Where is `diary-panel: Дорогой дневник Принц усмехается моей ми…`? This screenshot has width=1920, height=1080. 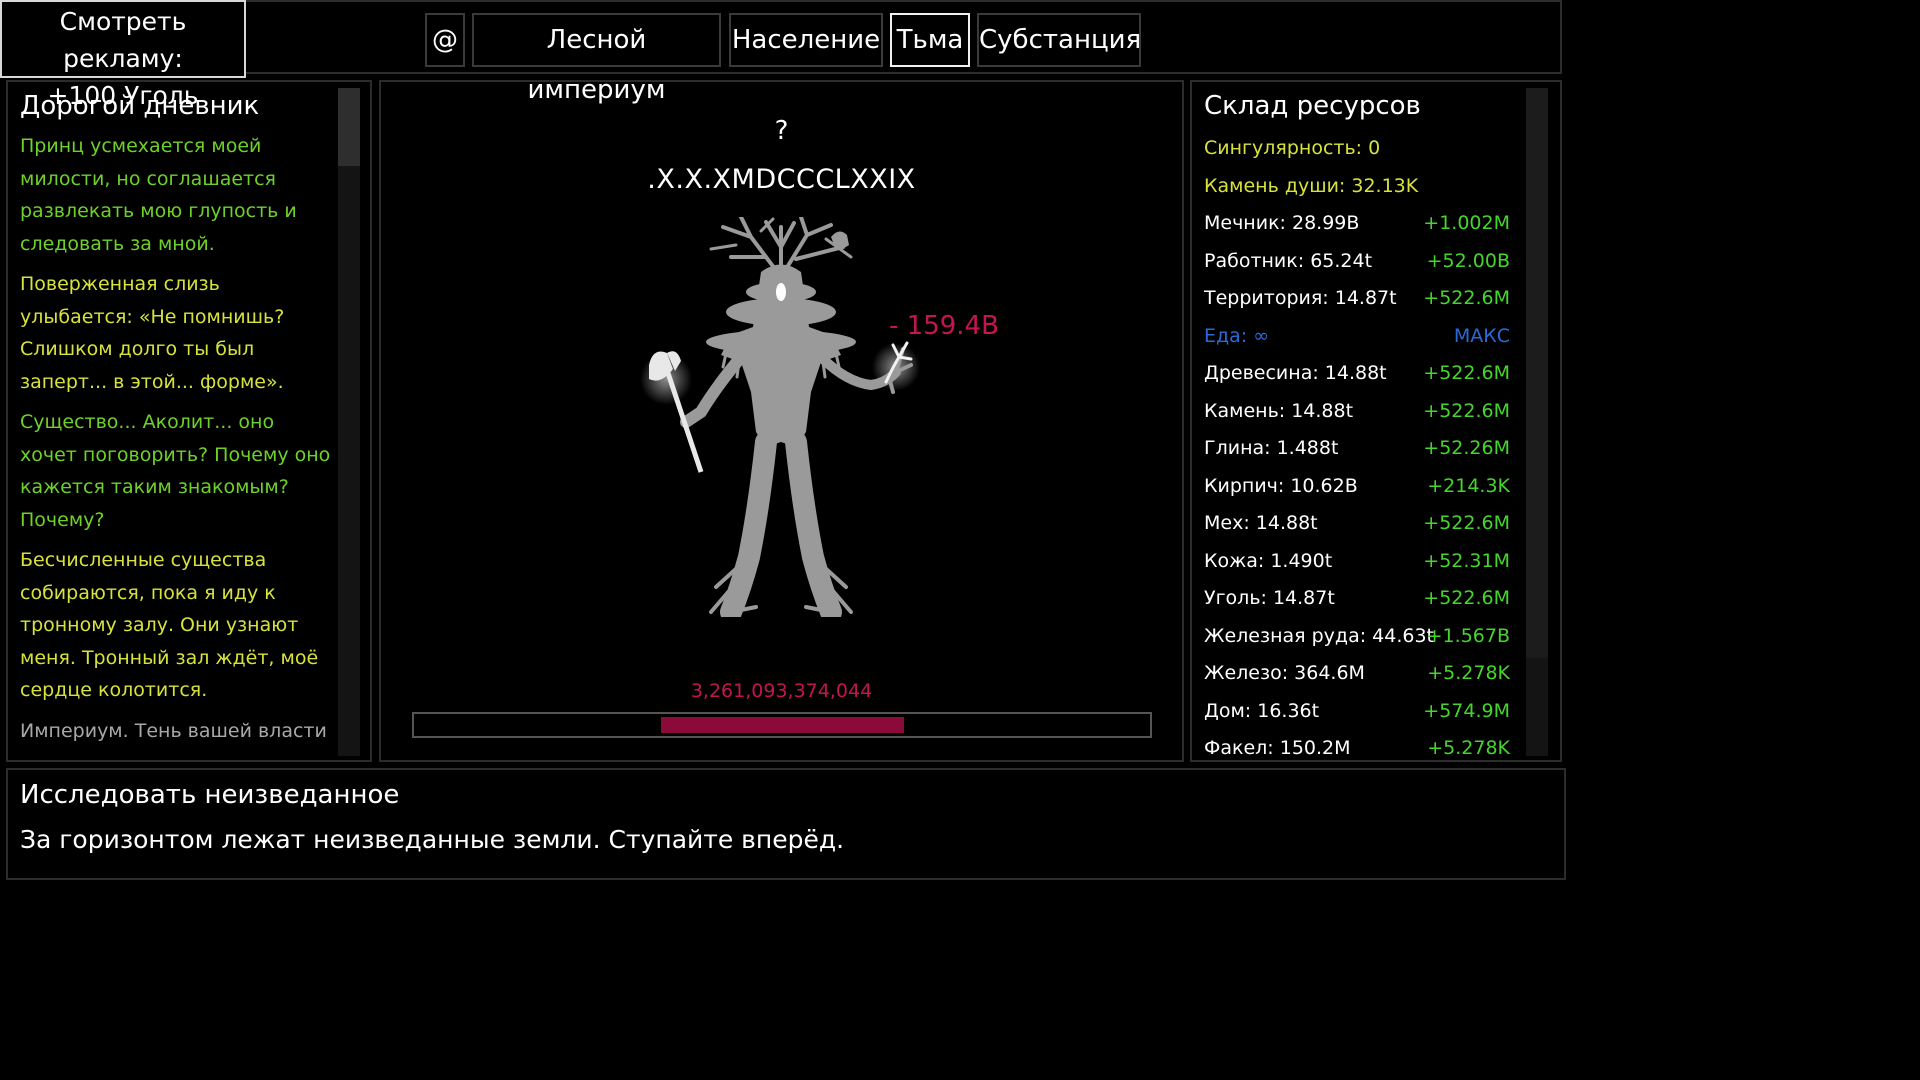 diary-panel: Дорогой дневник Принц усмехается моей ми… is located at coordinates (189, 421).